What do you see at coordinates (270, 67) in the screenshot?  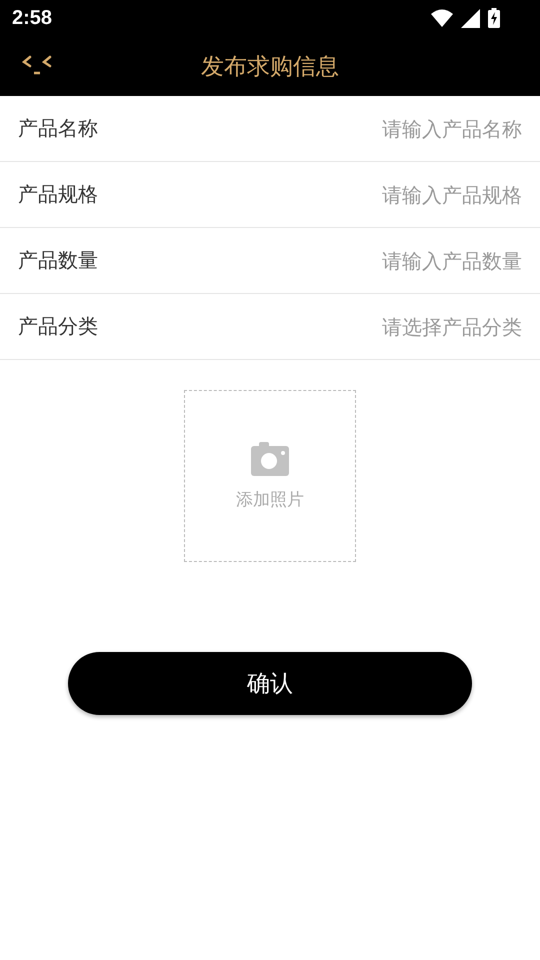 I see `page-title: 发布求购信息` at bounding box center [270, 67].